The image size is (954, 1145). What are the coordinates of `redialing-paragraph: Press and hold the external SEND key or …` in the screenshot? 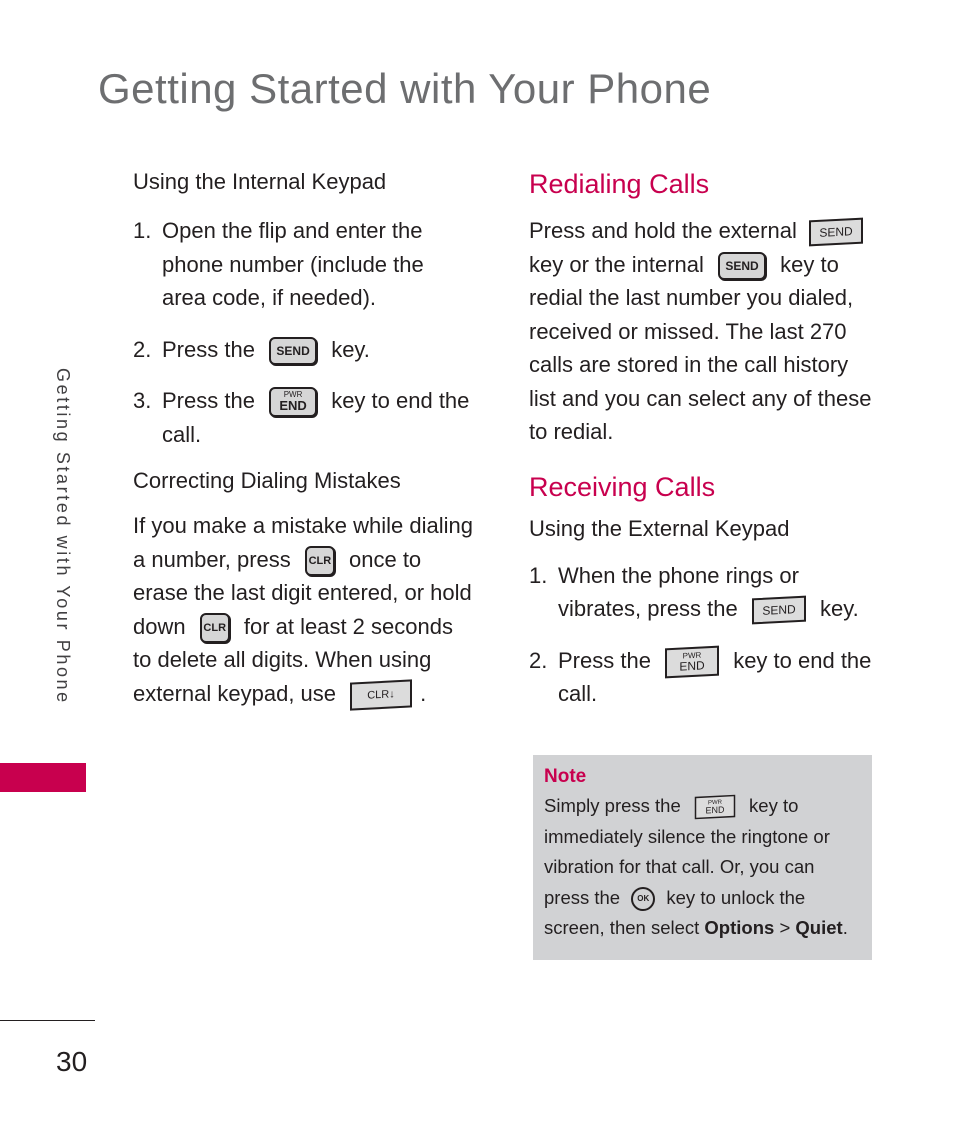 It's located at (704, 331).